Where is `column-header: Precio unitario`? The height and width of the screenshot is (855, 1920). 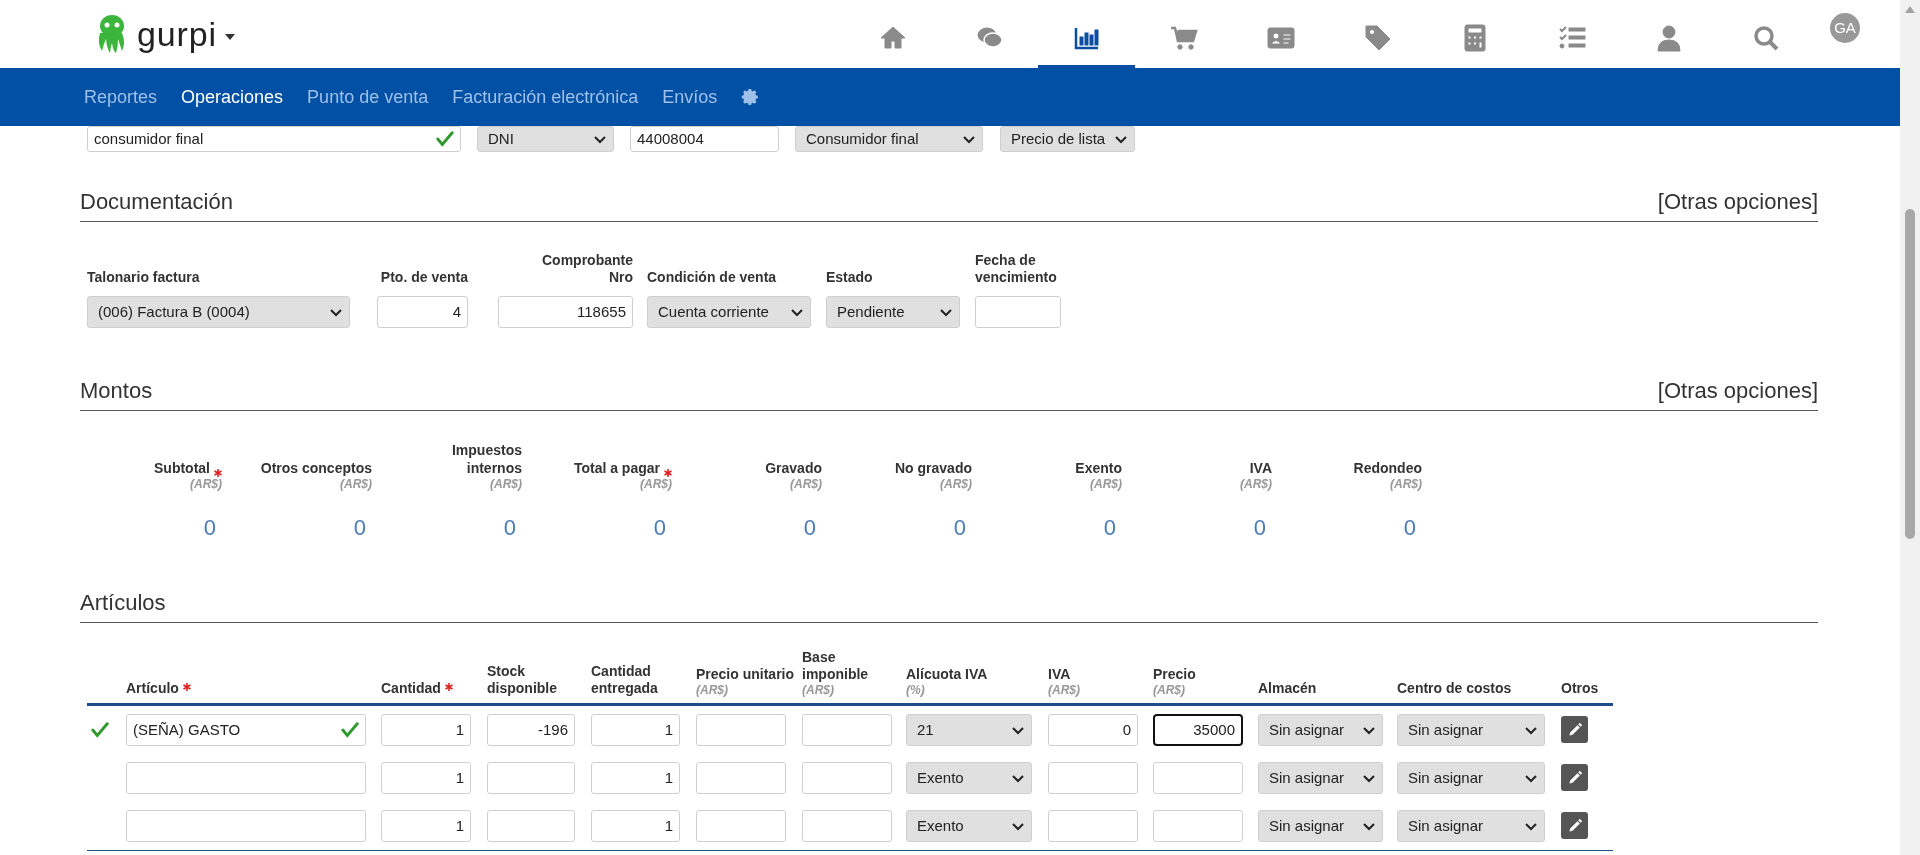
column-header: Precio unitario is located at coordinates (745, 674).